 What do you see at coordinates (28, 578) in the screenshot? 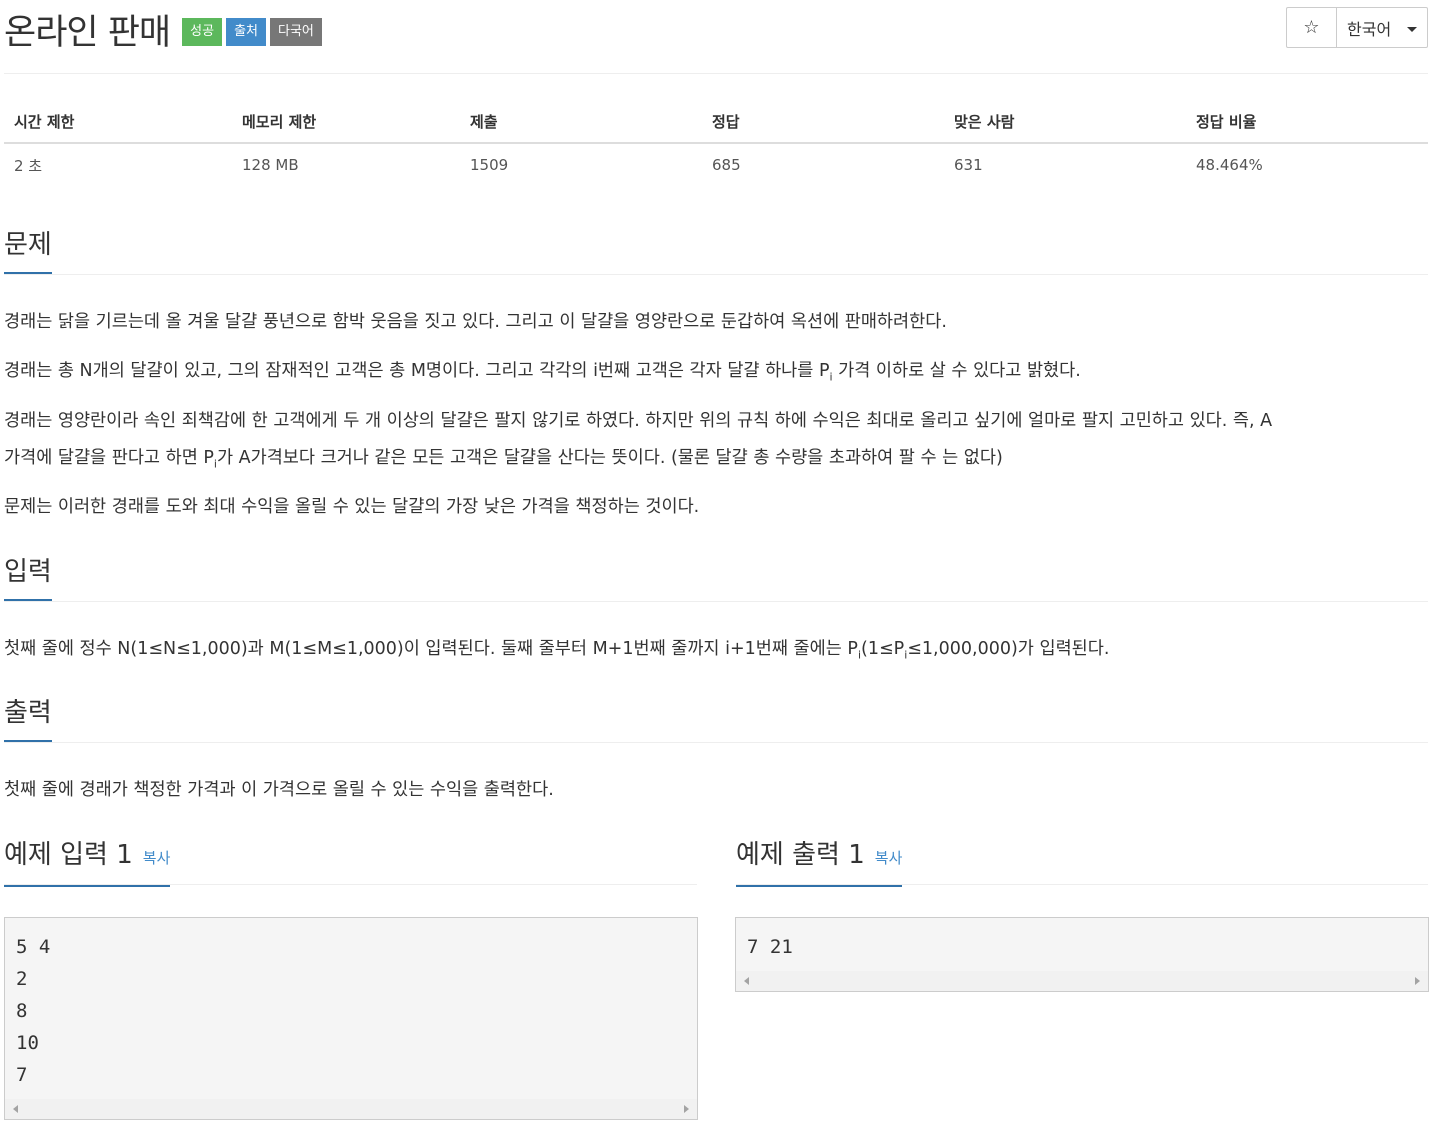
I see `input-heading: 입력` at bounding box center [28, 578].